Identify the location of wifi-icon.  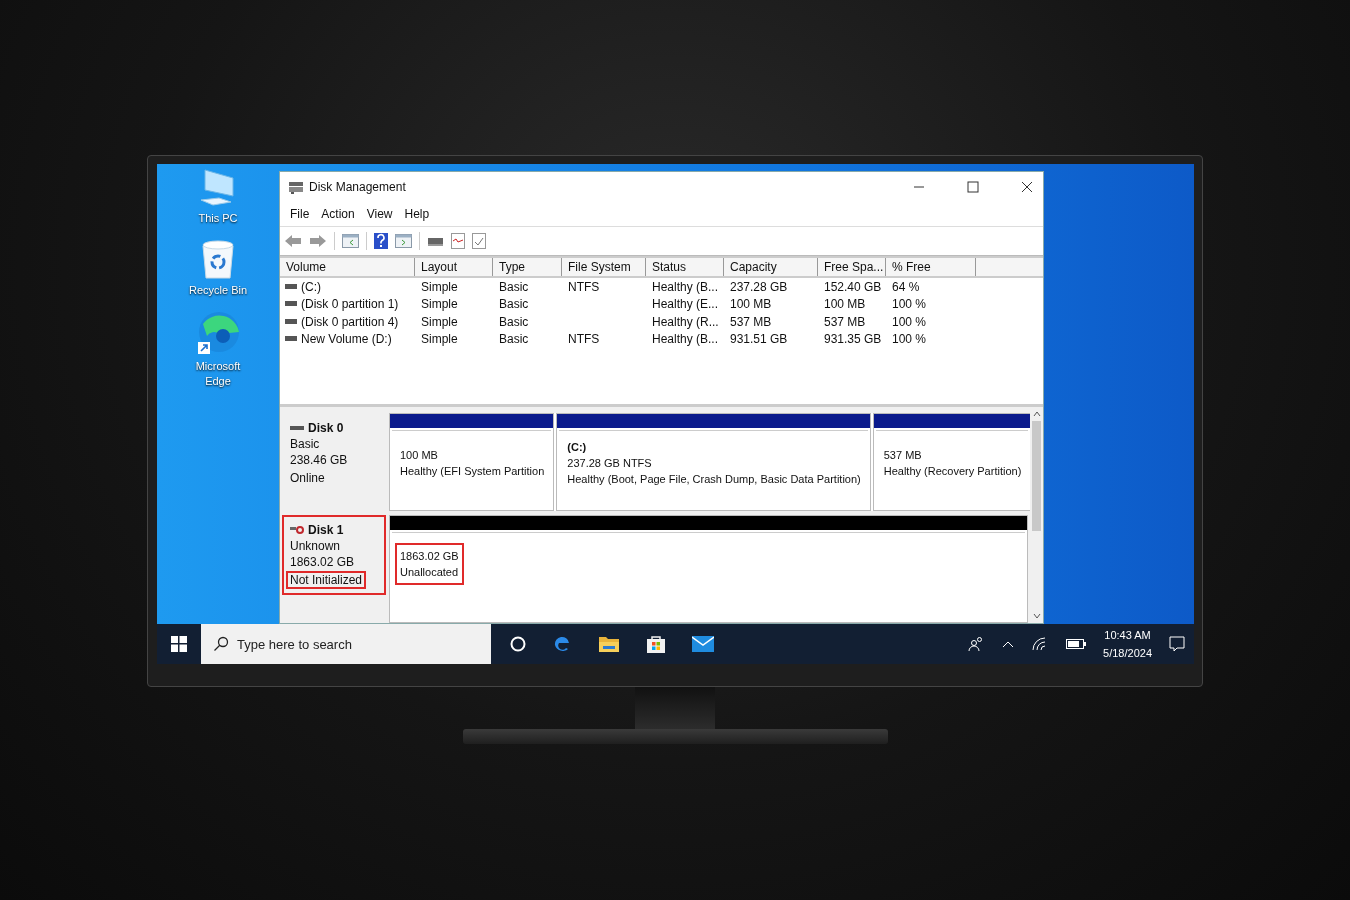
(1039, 644).